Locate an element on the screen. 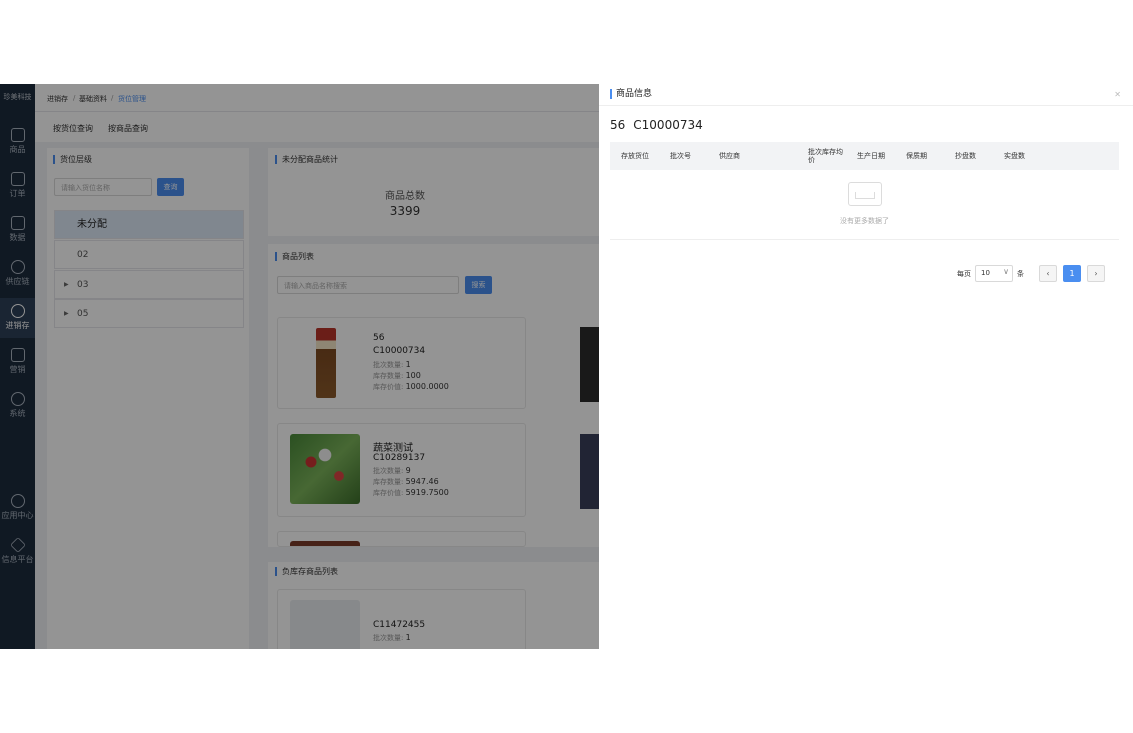 The image size is (1133, 733). drawer-header: 商品信息 ✕ is located at coordinates (866, 95).